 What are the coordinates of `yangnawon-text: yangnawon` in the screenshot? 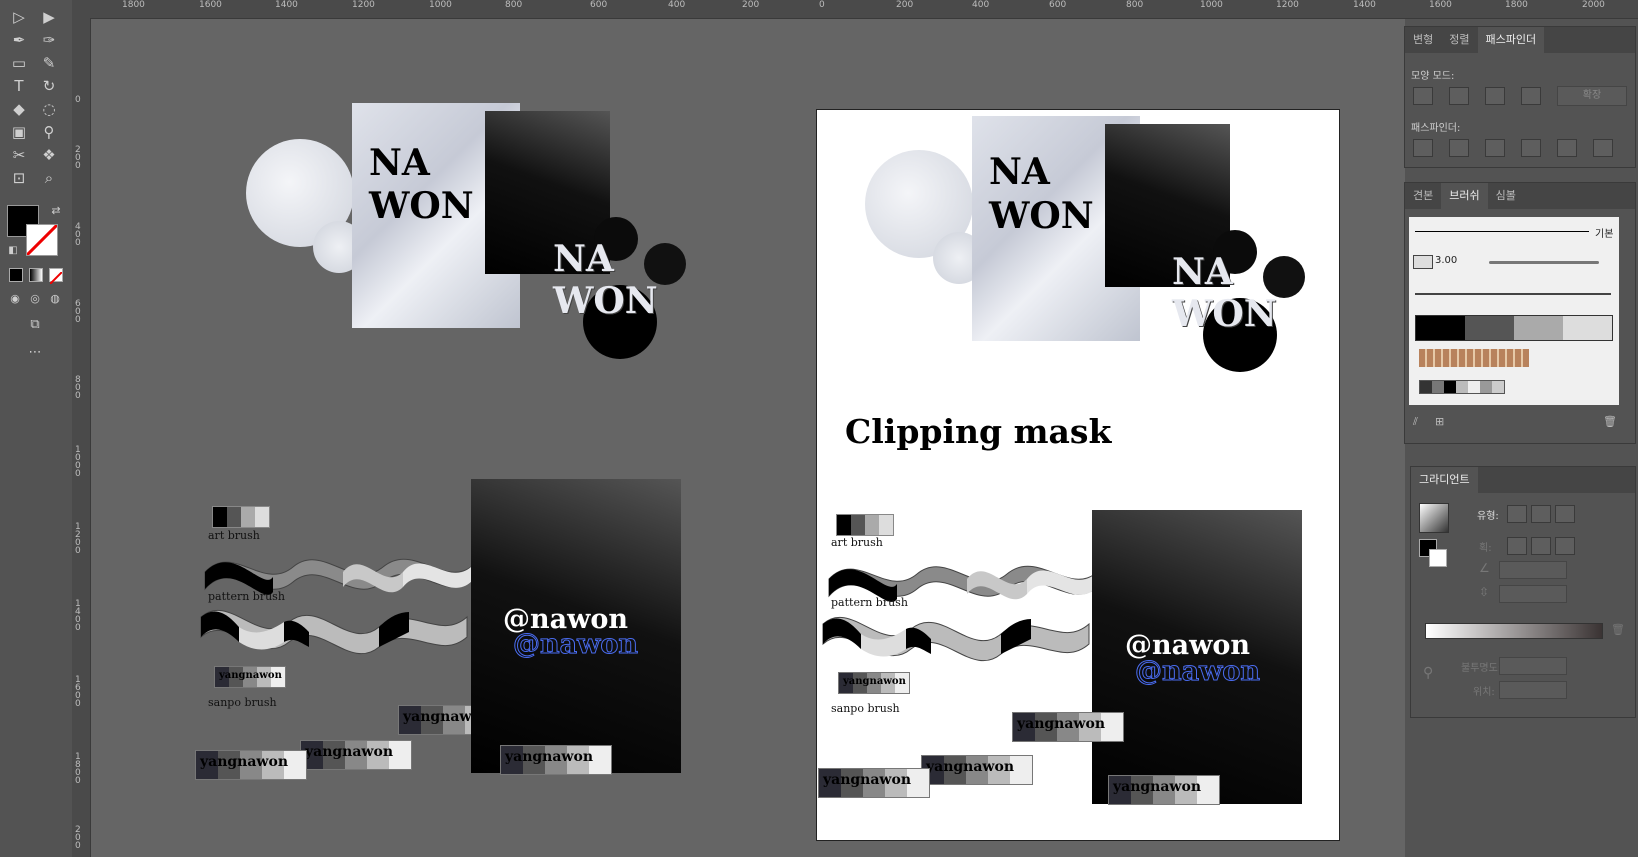 It's located at (250, 675).